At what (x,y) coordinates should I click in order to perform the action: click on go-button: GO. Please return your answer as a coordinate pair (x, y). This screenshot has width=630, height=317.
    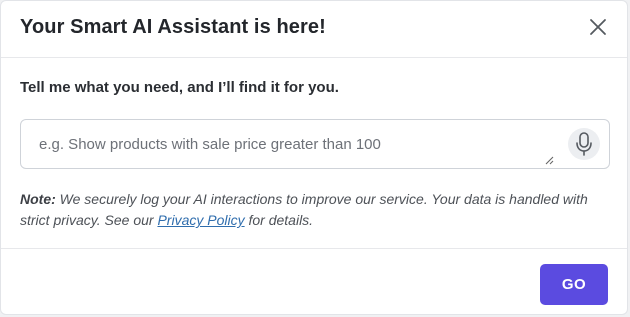
    Looking at the image, I should click on (574, 284).